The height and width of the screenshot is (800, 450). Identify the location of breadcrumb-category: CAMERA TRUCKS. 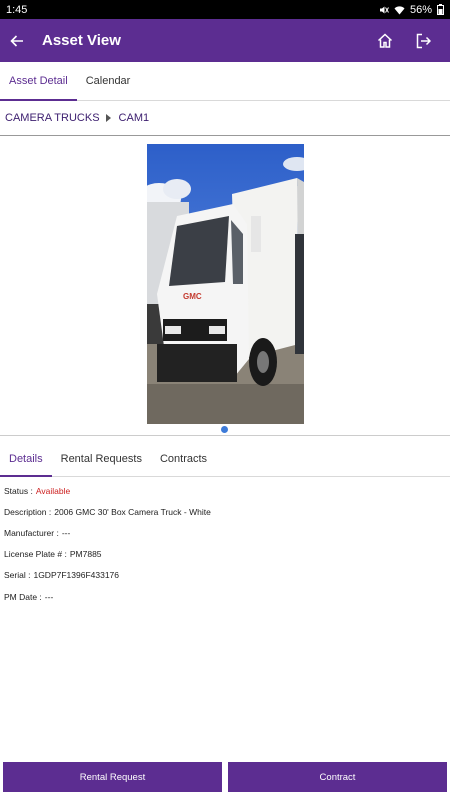
(52, 118).